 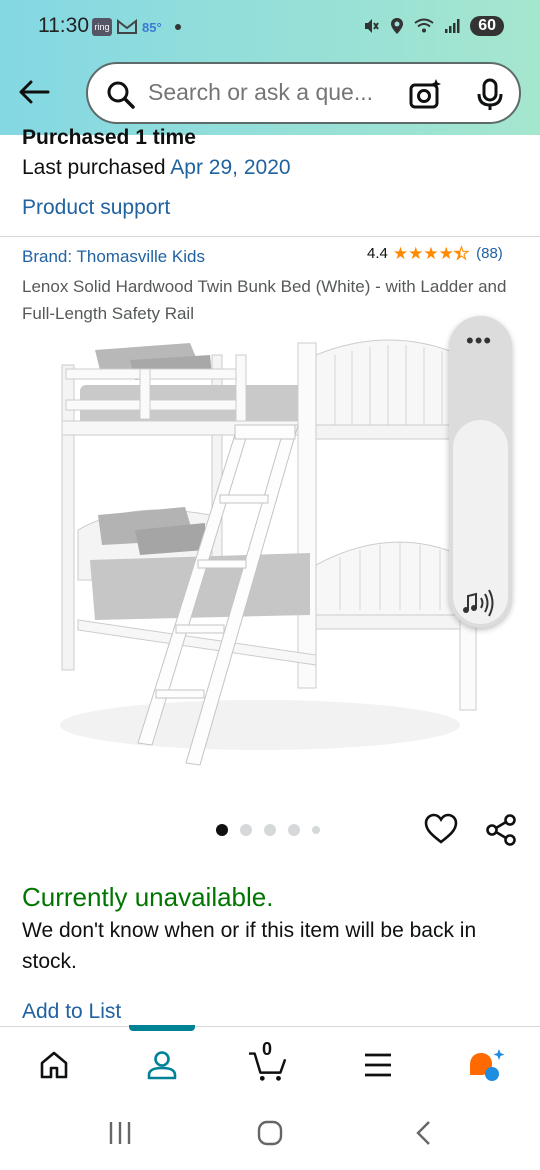 I want to click on location-icon, so click(x=397, y=26).